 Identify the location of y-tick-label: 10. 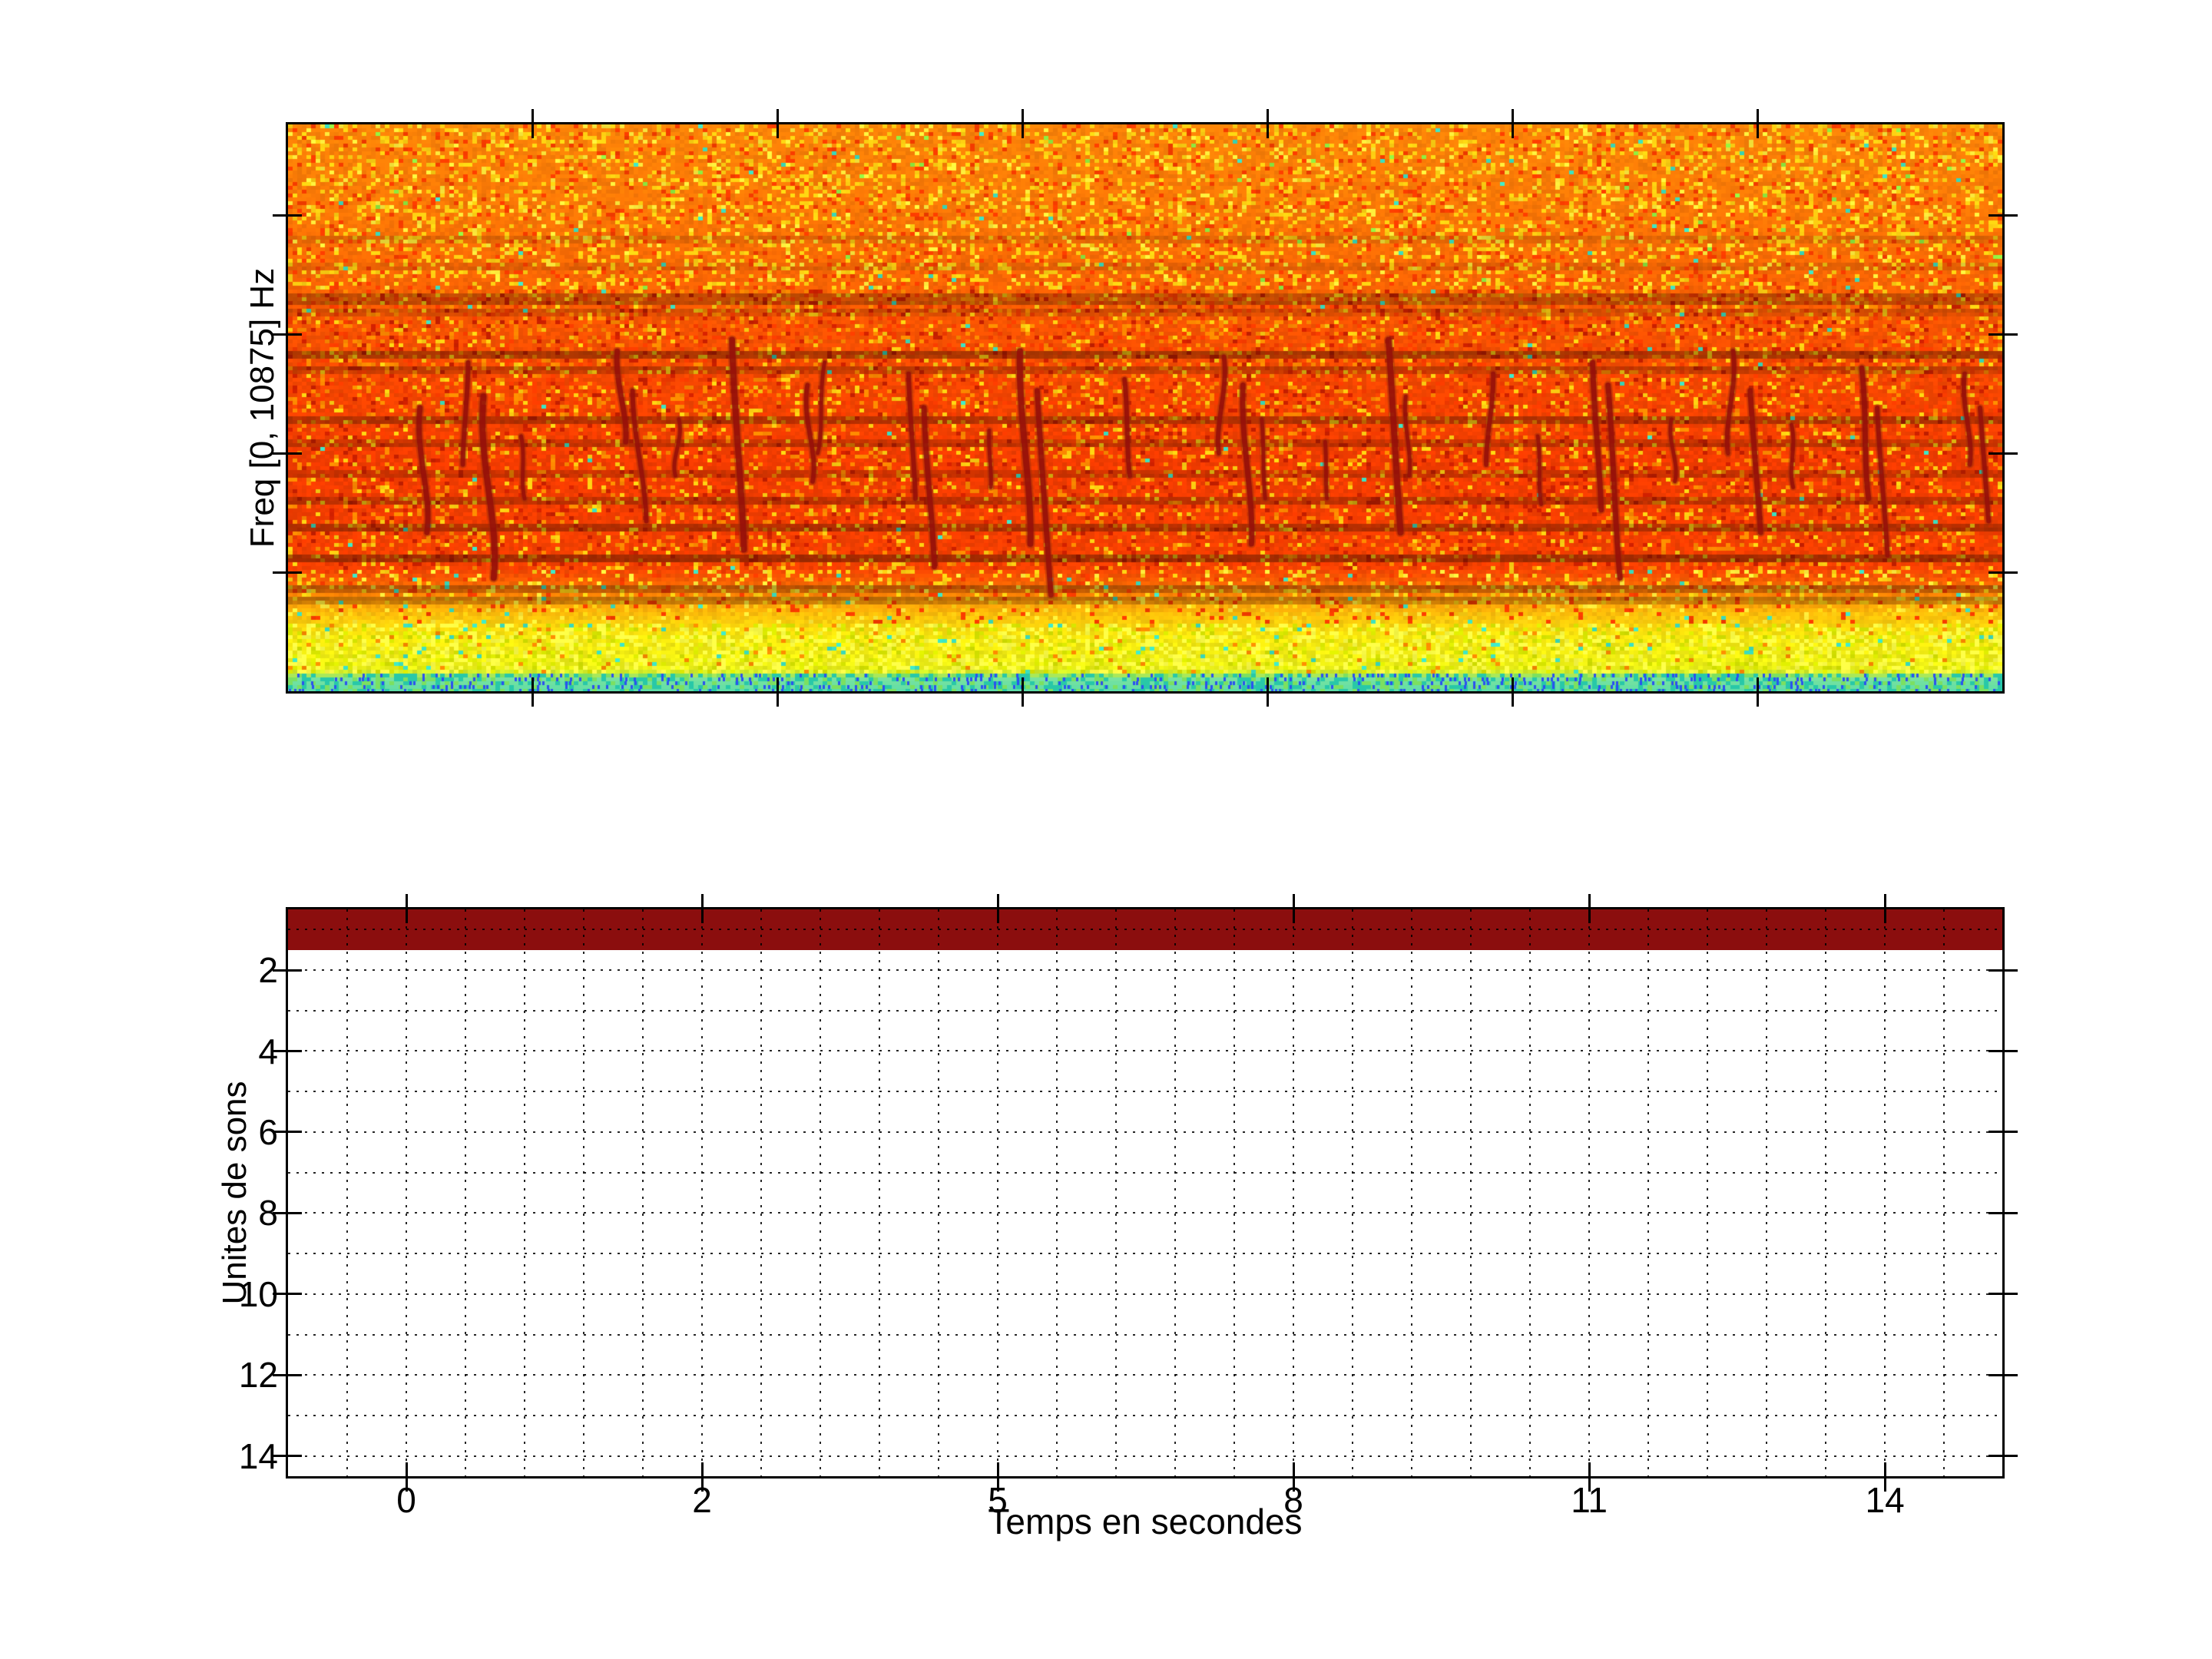
(258, 1293).